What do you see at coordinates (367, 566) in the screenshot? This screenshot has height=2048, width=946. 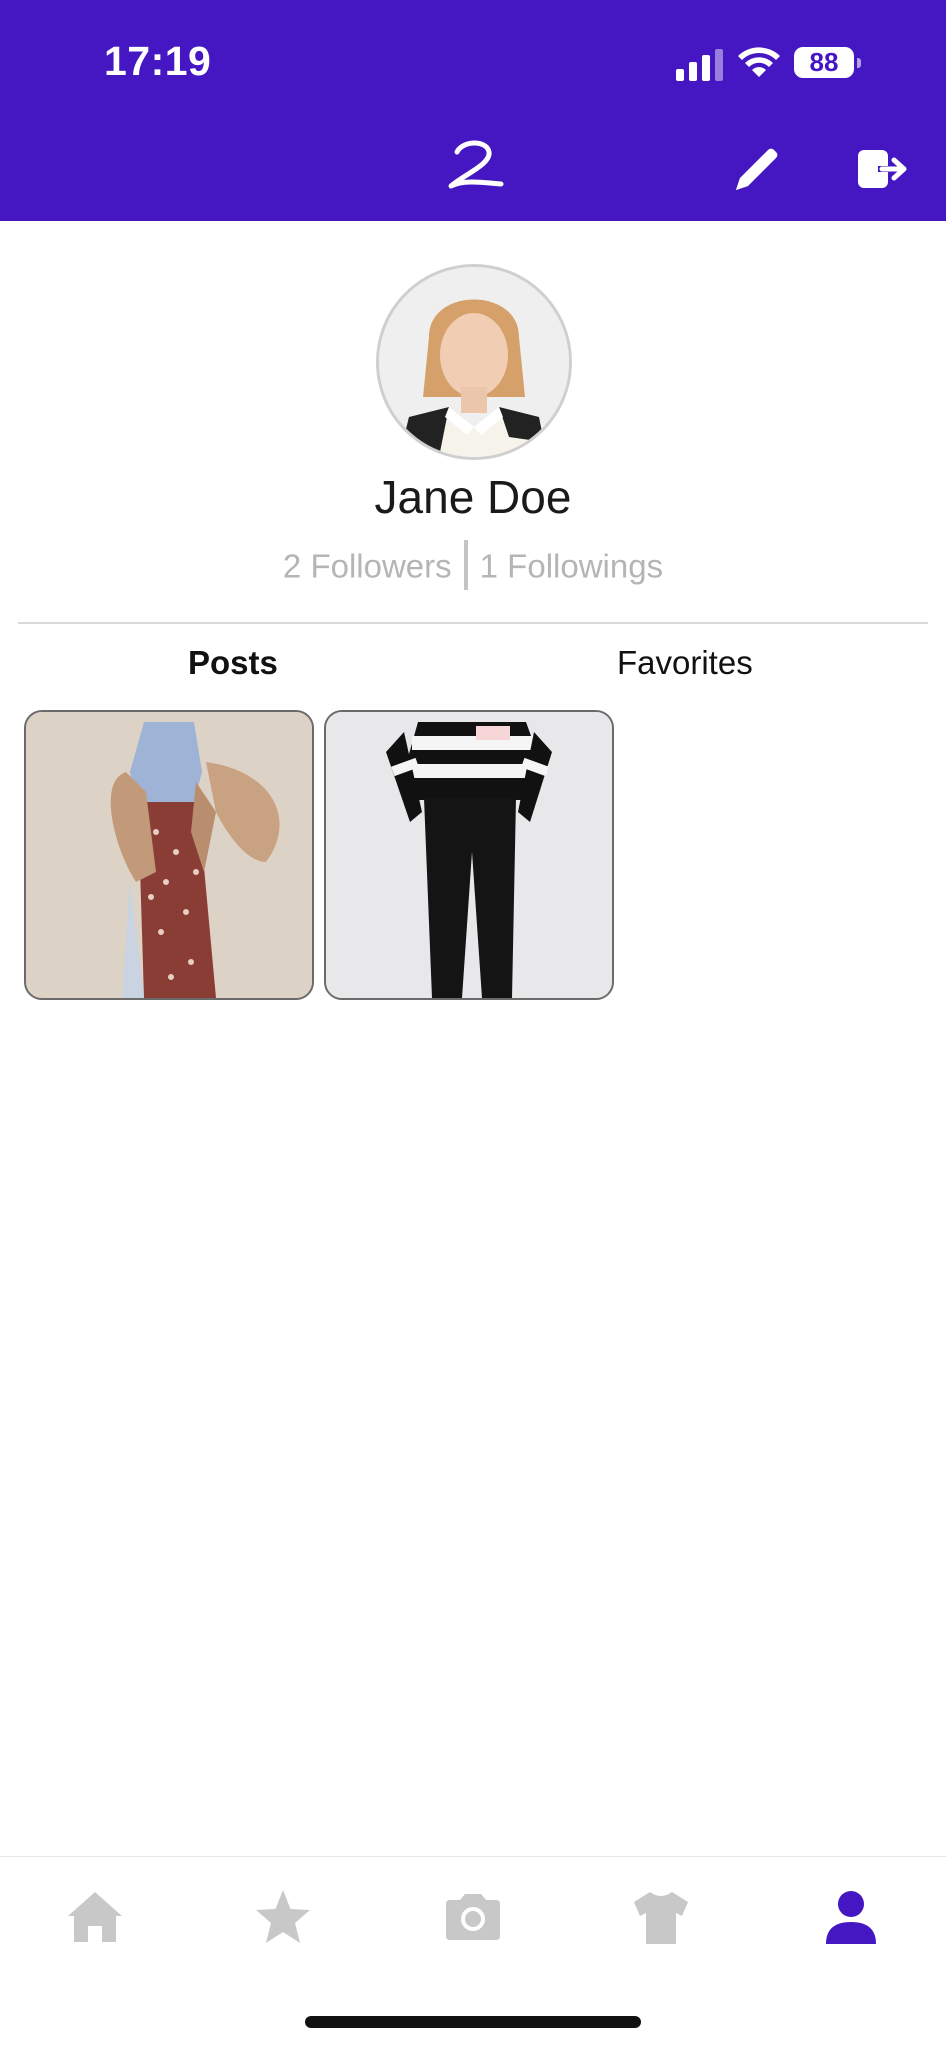 I see `followers-count: 2 Followers` at bounding box center [367, 566].